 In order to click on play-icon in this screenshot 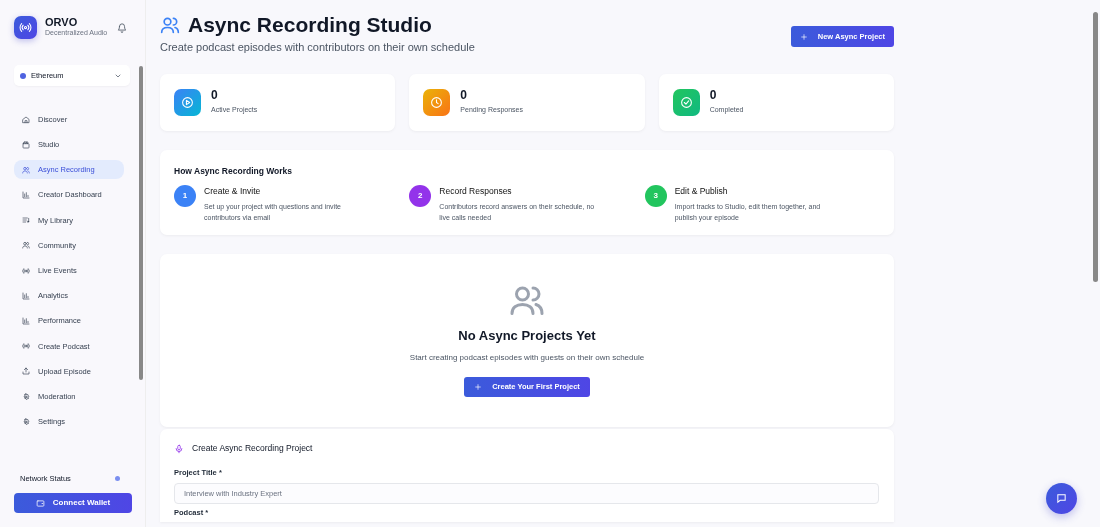, I will do `click(187, 102)`.